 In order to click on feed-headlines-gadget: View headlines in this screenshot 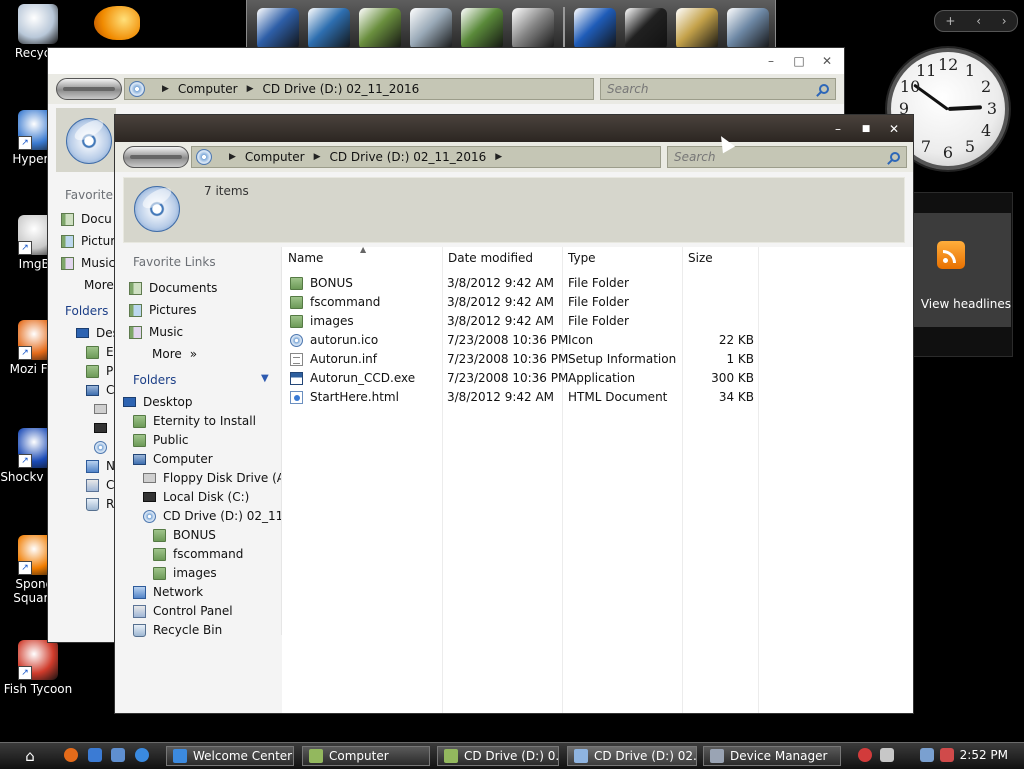, I will do `click(962, 274)`.